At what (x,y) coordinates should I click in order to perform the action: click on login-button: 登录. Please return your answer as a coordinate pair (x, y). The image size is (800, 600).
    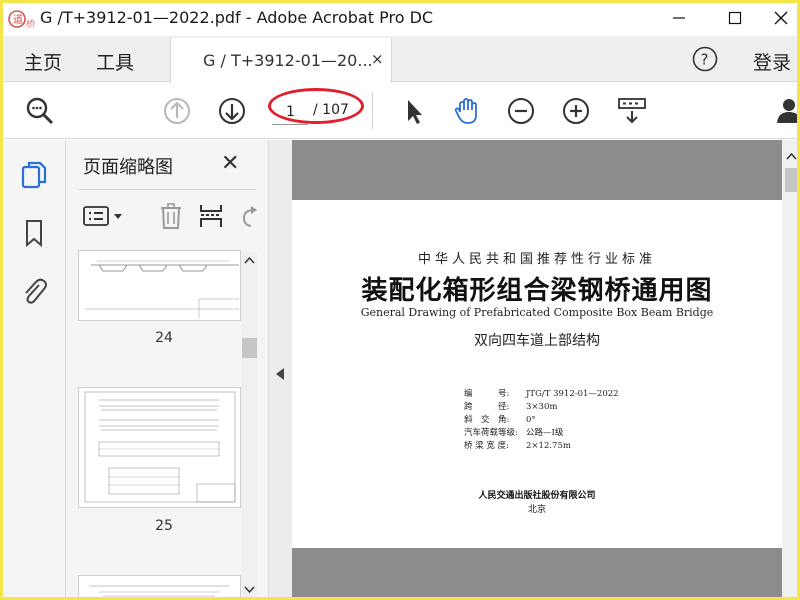
    Looking at the image, I should click on (772, 61).